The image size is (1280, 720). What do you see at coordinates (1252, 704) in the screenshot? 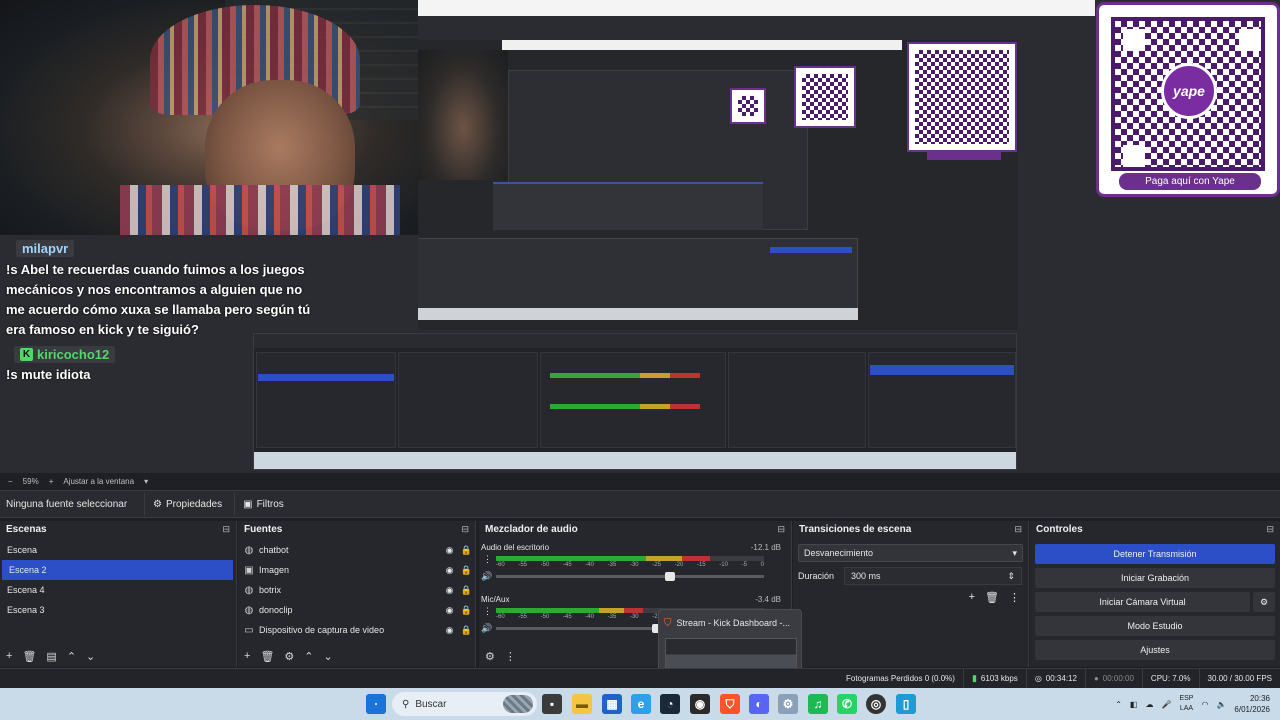
I see `clock: 20:36 6/01/2026` at bounding box center [1252, 704].